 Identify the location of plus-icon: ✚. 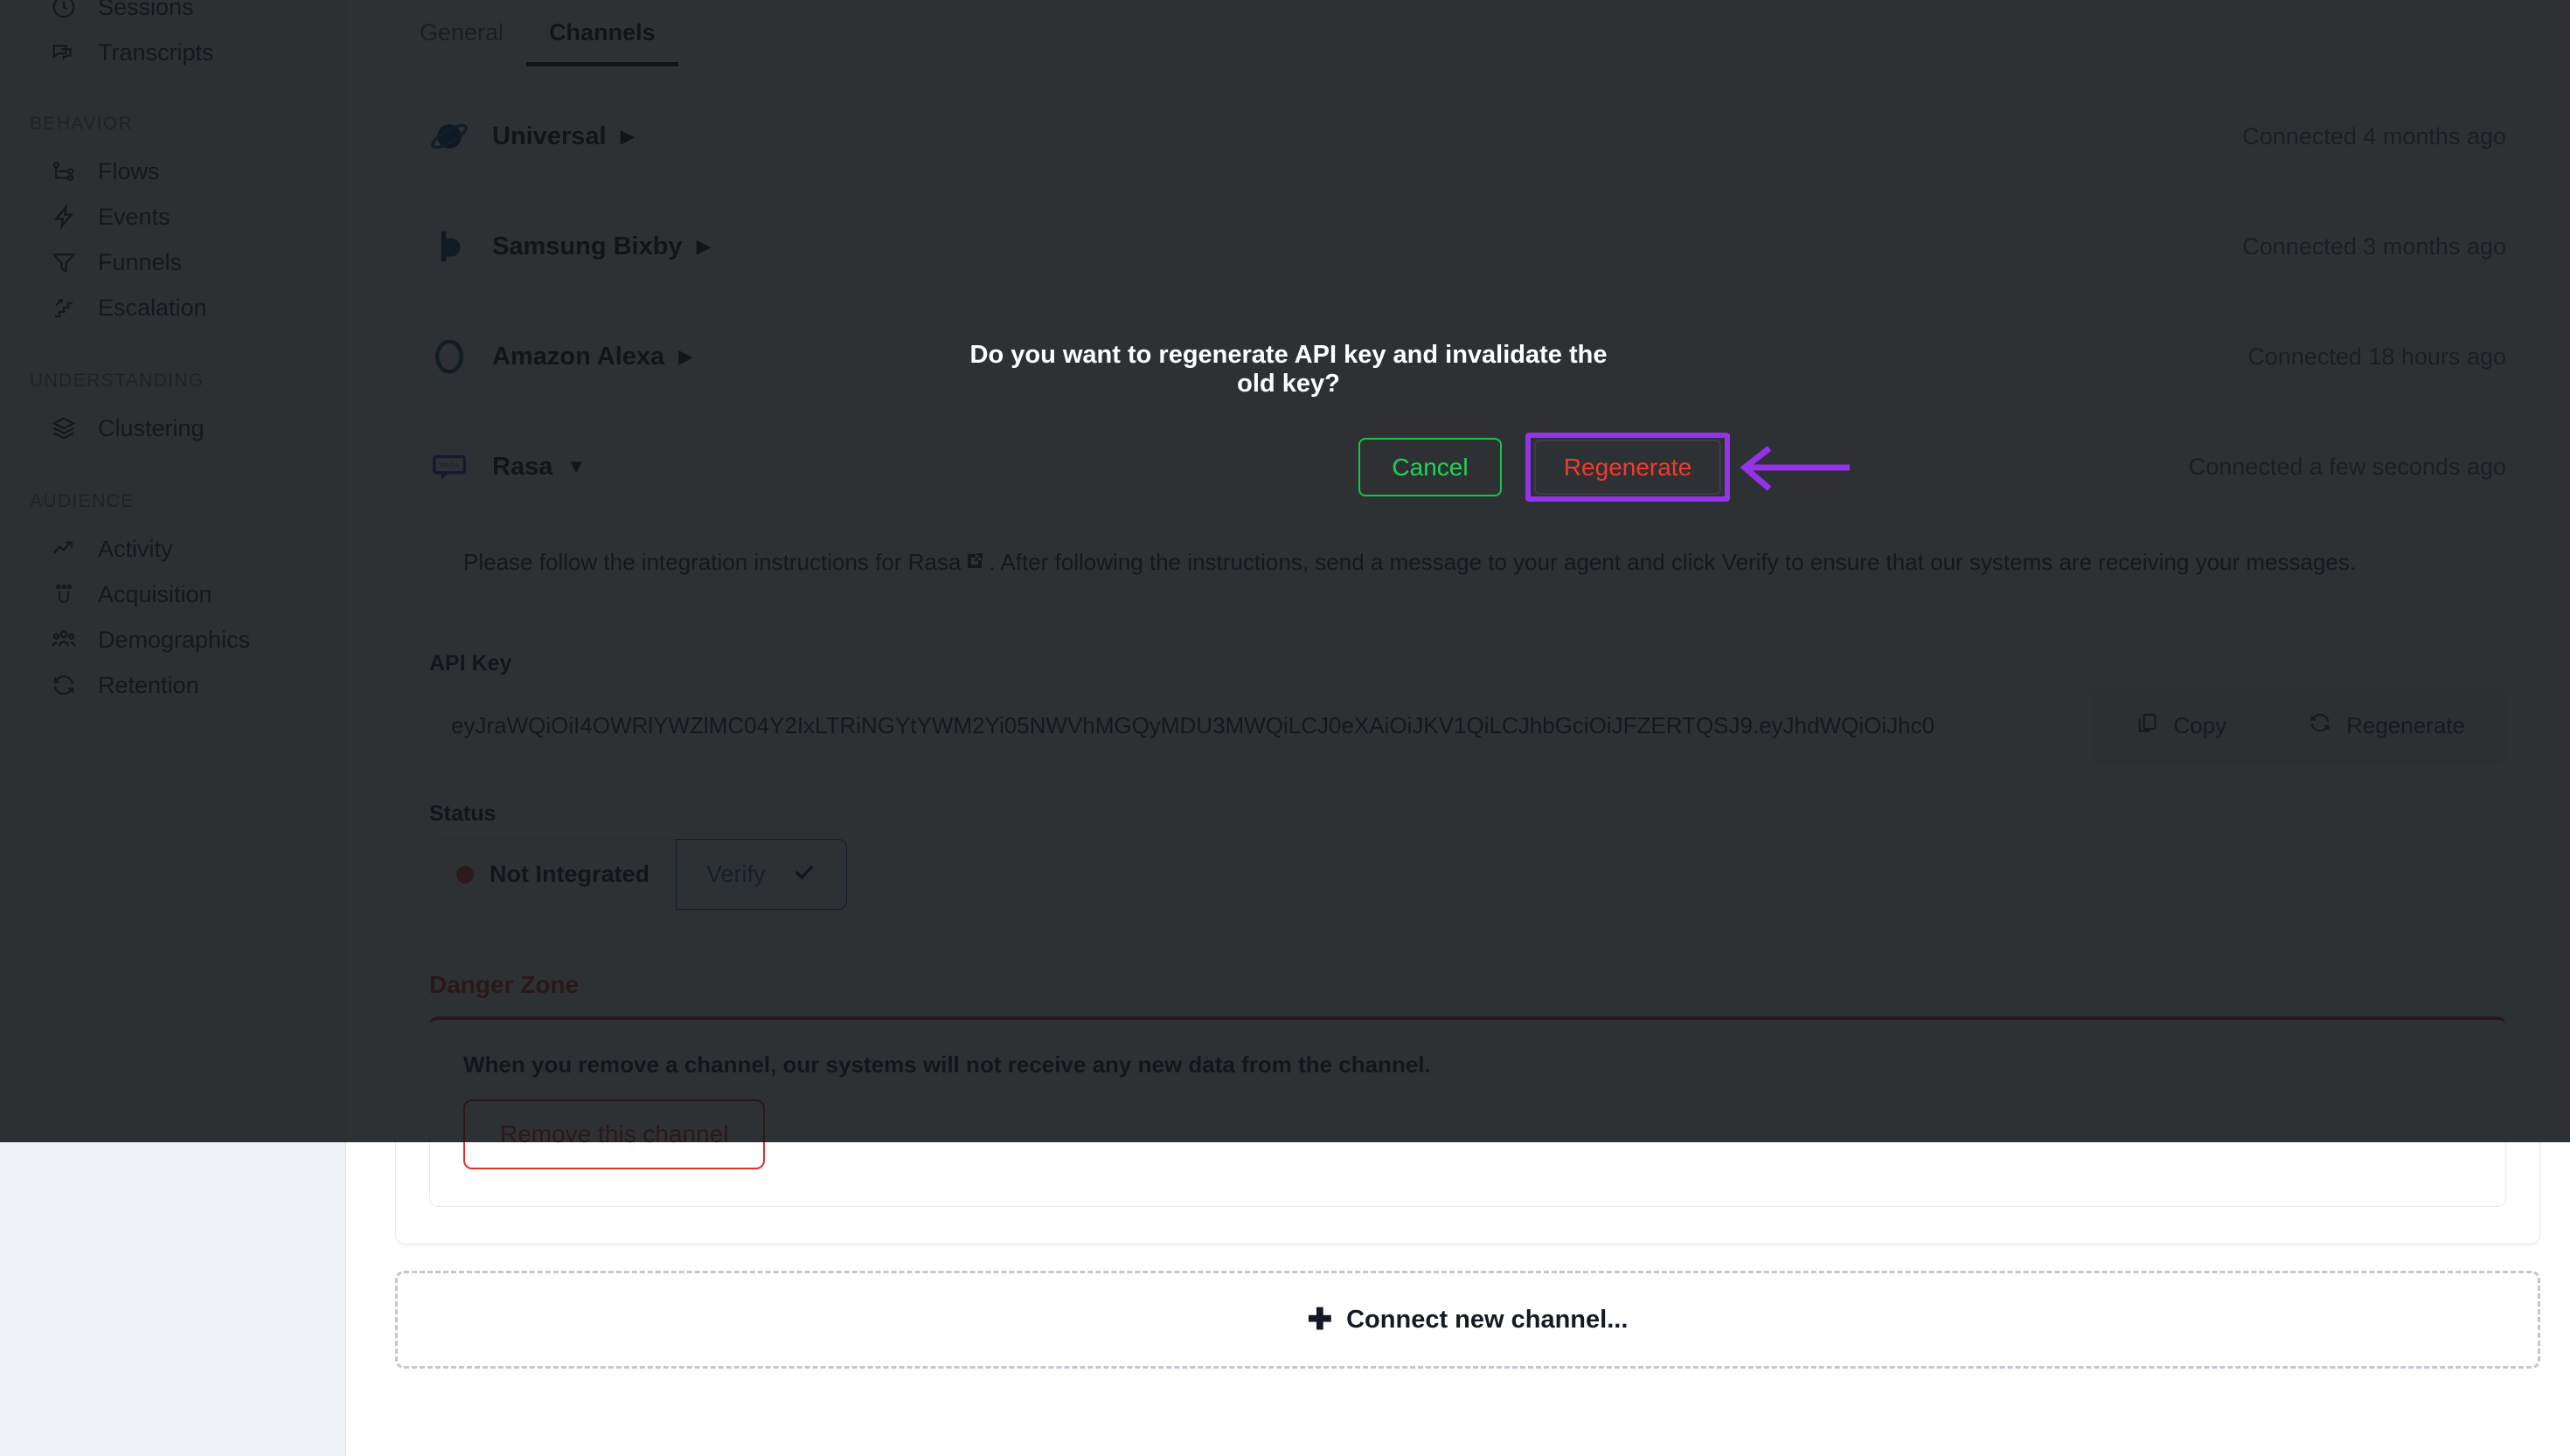
(1320, 1320).